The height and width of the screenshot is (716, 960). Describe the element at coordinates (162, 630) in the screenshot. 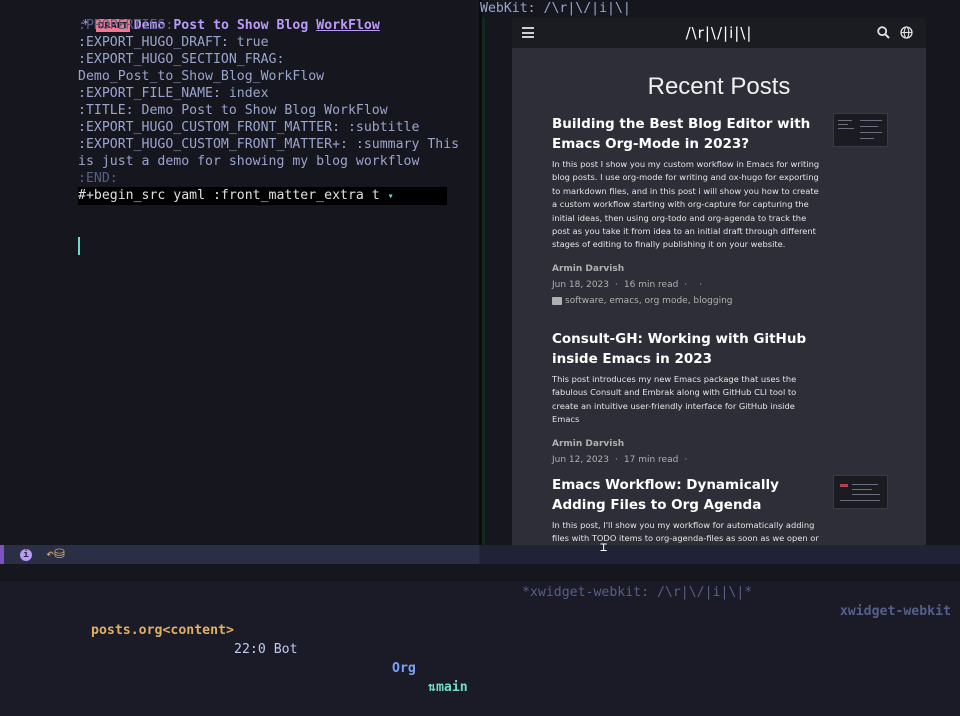

I see `buffer-name: posts.org<content>` at that location.